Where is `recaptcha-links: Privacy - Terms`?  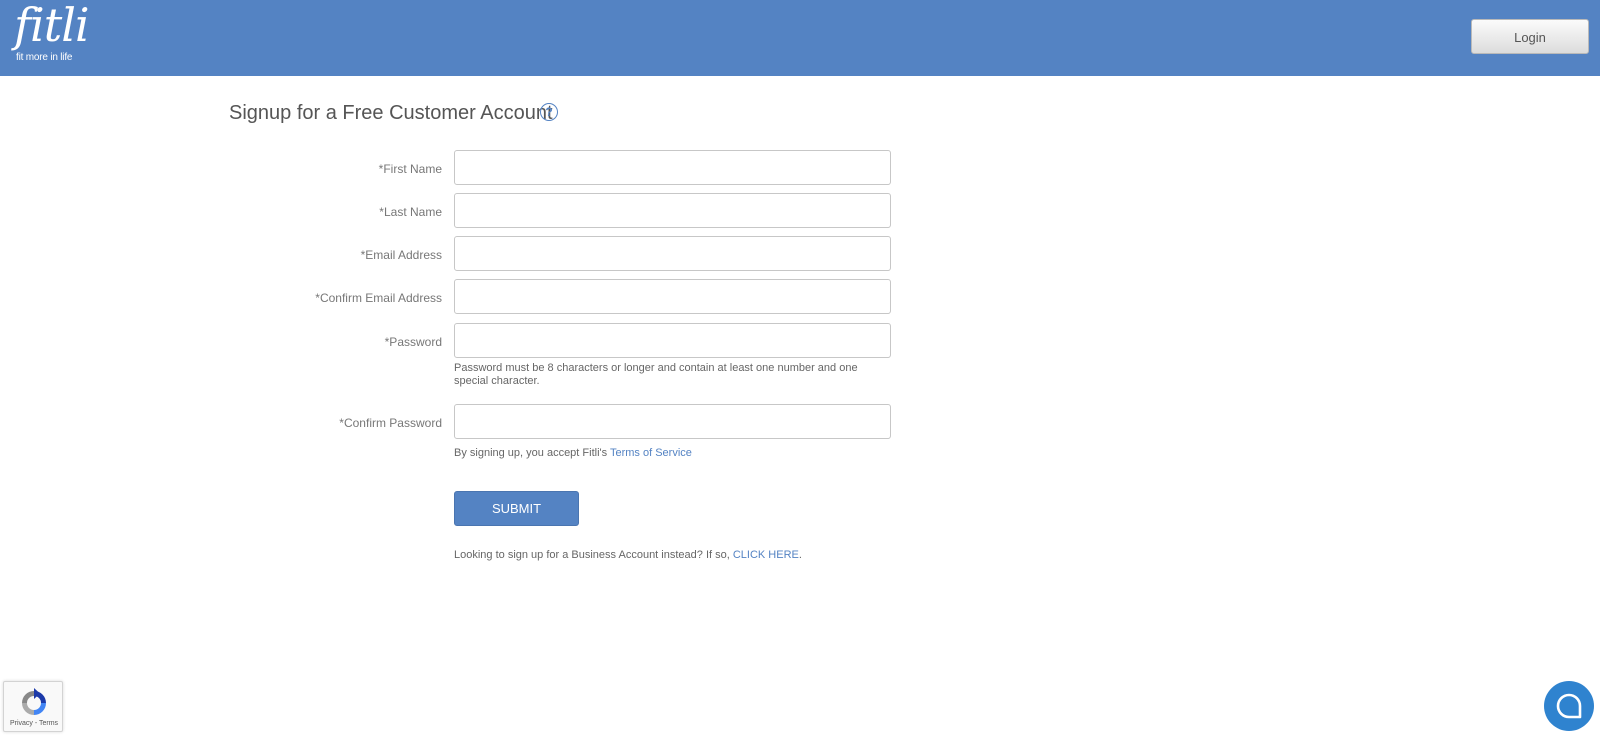 recaptcha-links: Privacy - Terms is located at coordinates (34, 723).